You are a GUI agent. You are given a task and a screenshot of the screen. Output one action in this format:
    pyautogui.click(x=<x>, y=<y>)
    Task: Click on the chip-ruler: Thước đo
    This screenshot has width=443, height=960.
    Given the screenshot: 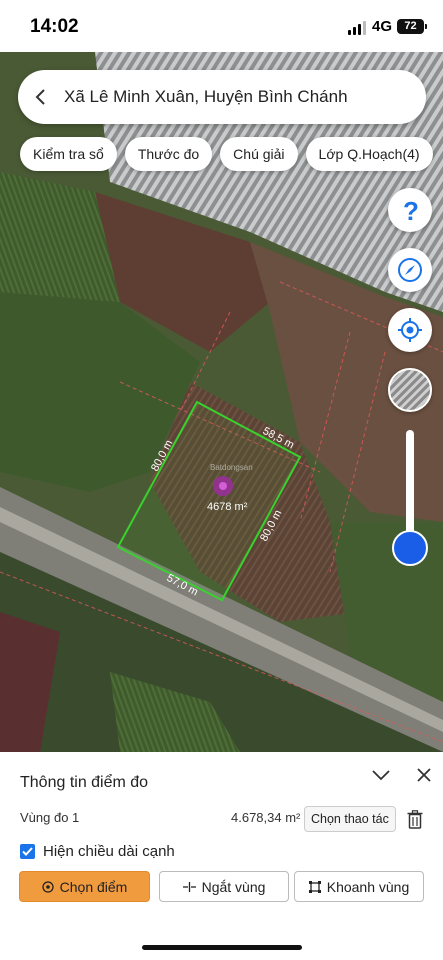 What is the action you would take?
    pyautogui.click(x=168, y=154)
    